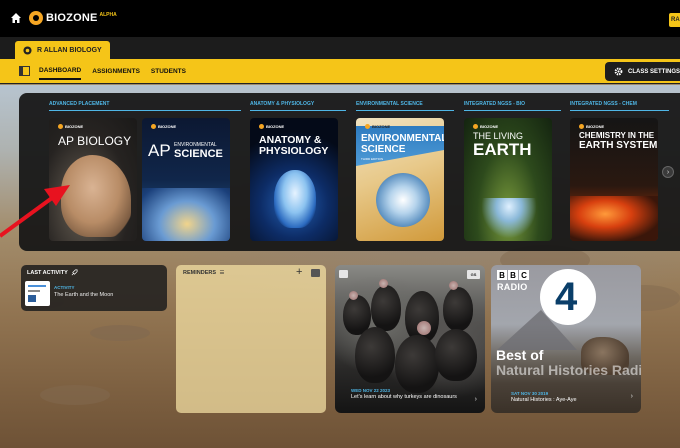 This screenshot has width=680, height=448. Describe the element at coordinates (568, 370) in the screenshot. I see `radio-headline-sub: Natural Histories Radio` at that location.